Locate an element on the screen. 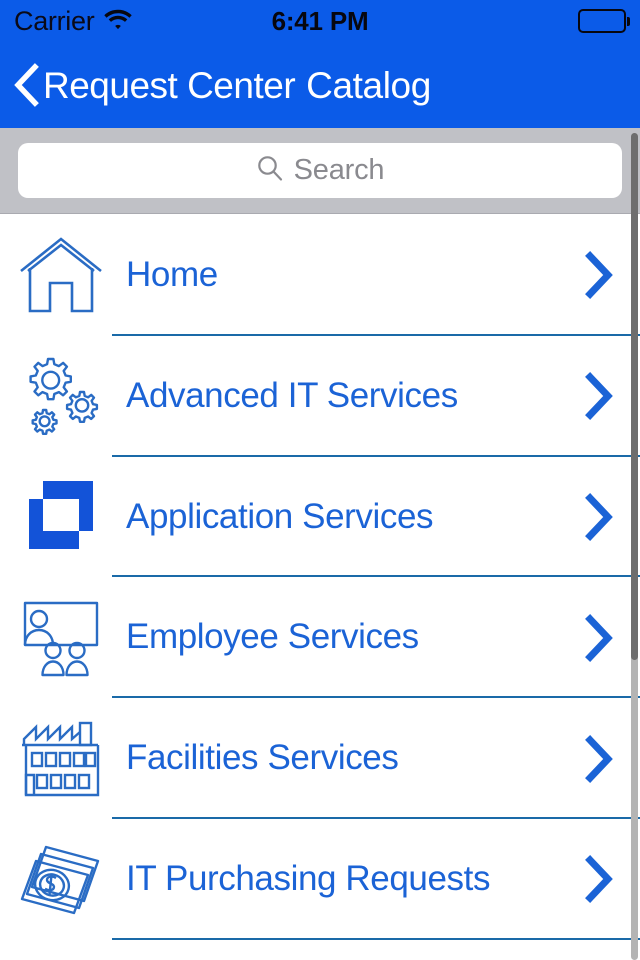  navigation-bar: Request Center Catalog is located at coordinates (320, 85).